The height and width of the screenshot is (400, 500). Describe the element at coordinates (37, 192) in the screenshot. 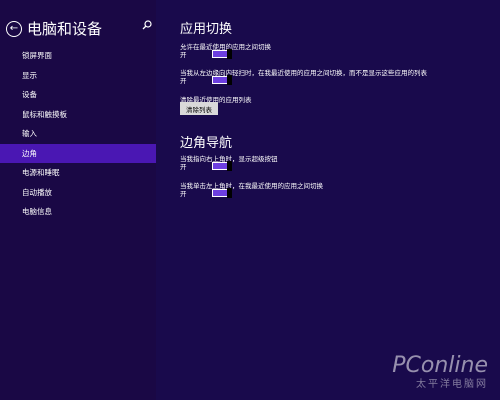

I see `sidebar-item-label: 自动播放` at that location.